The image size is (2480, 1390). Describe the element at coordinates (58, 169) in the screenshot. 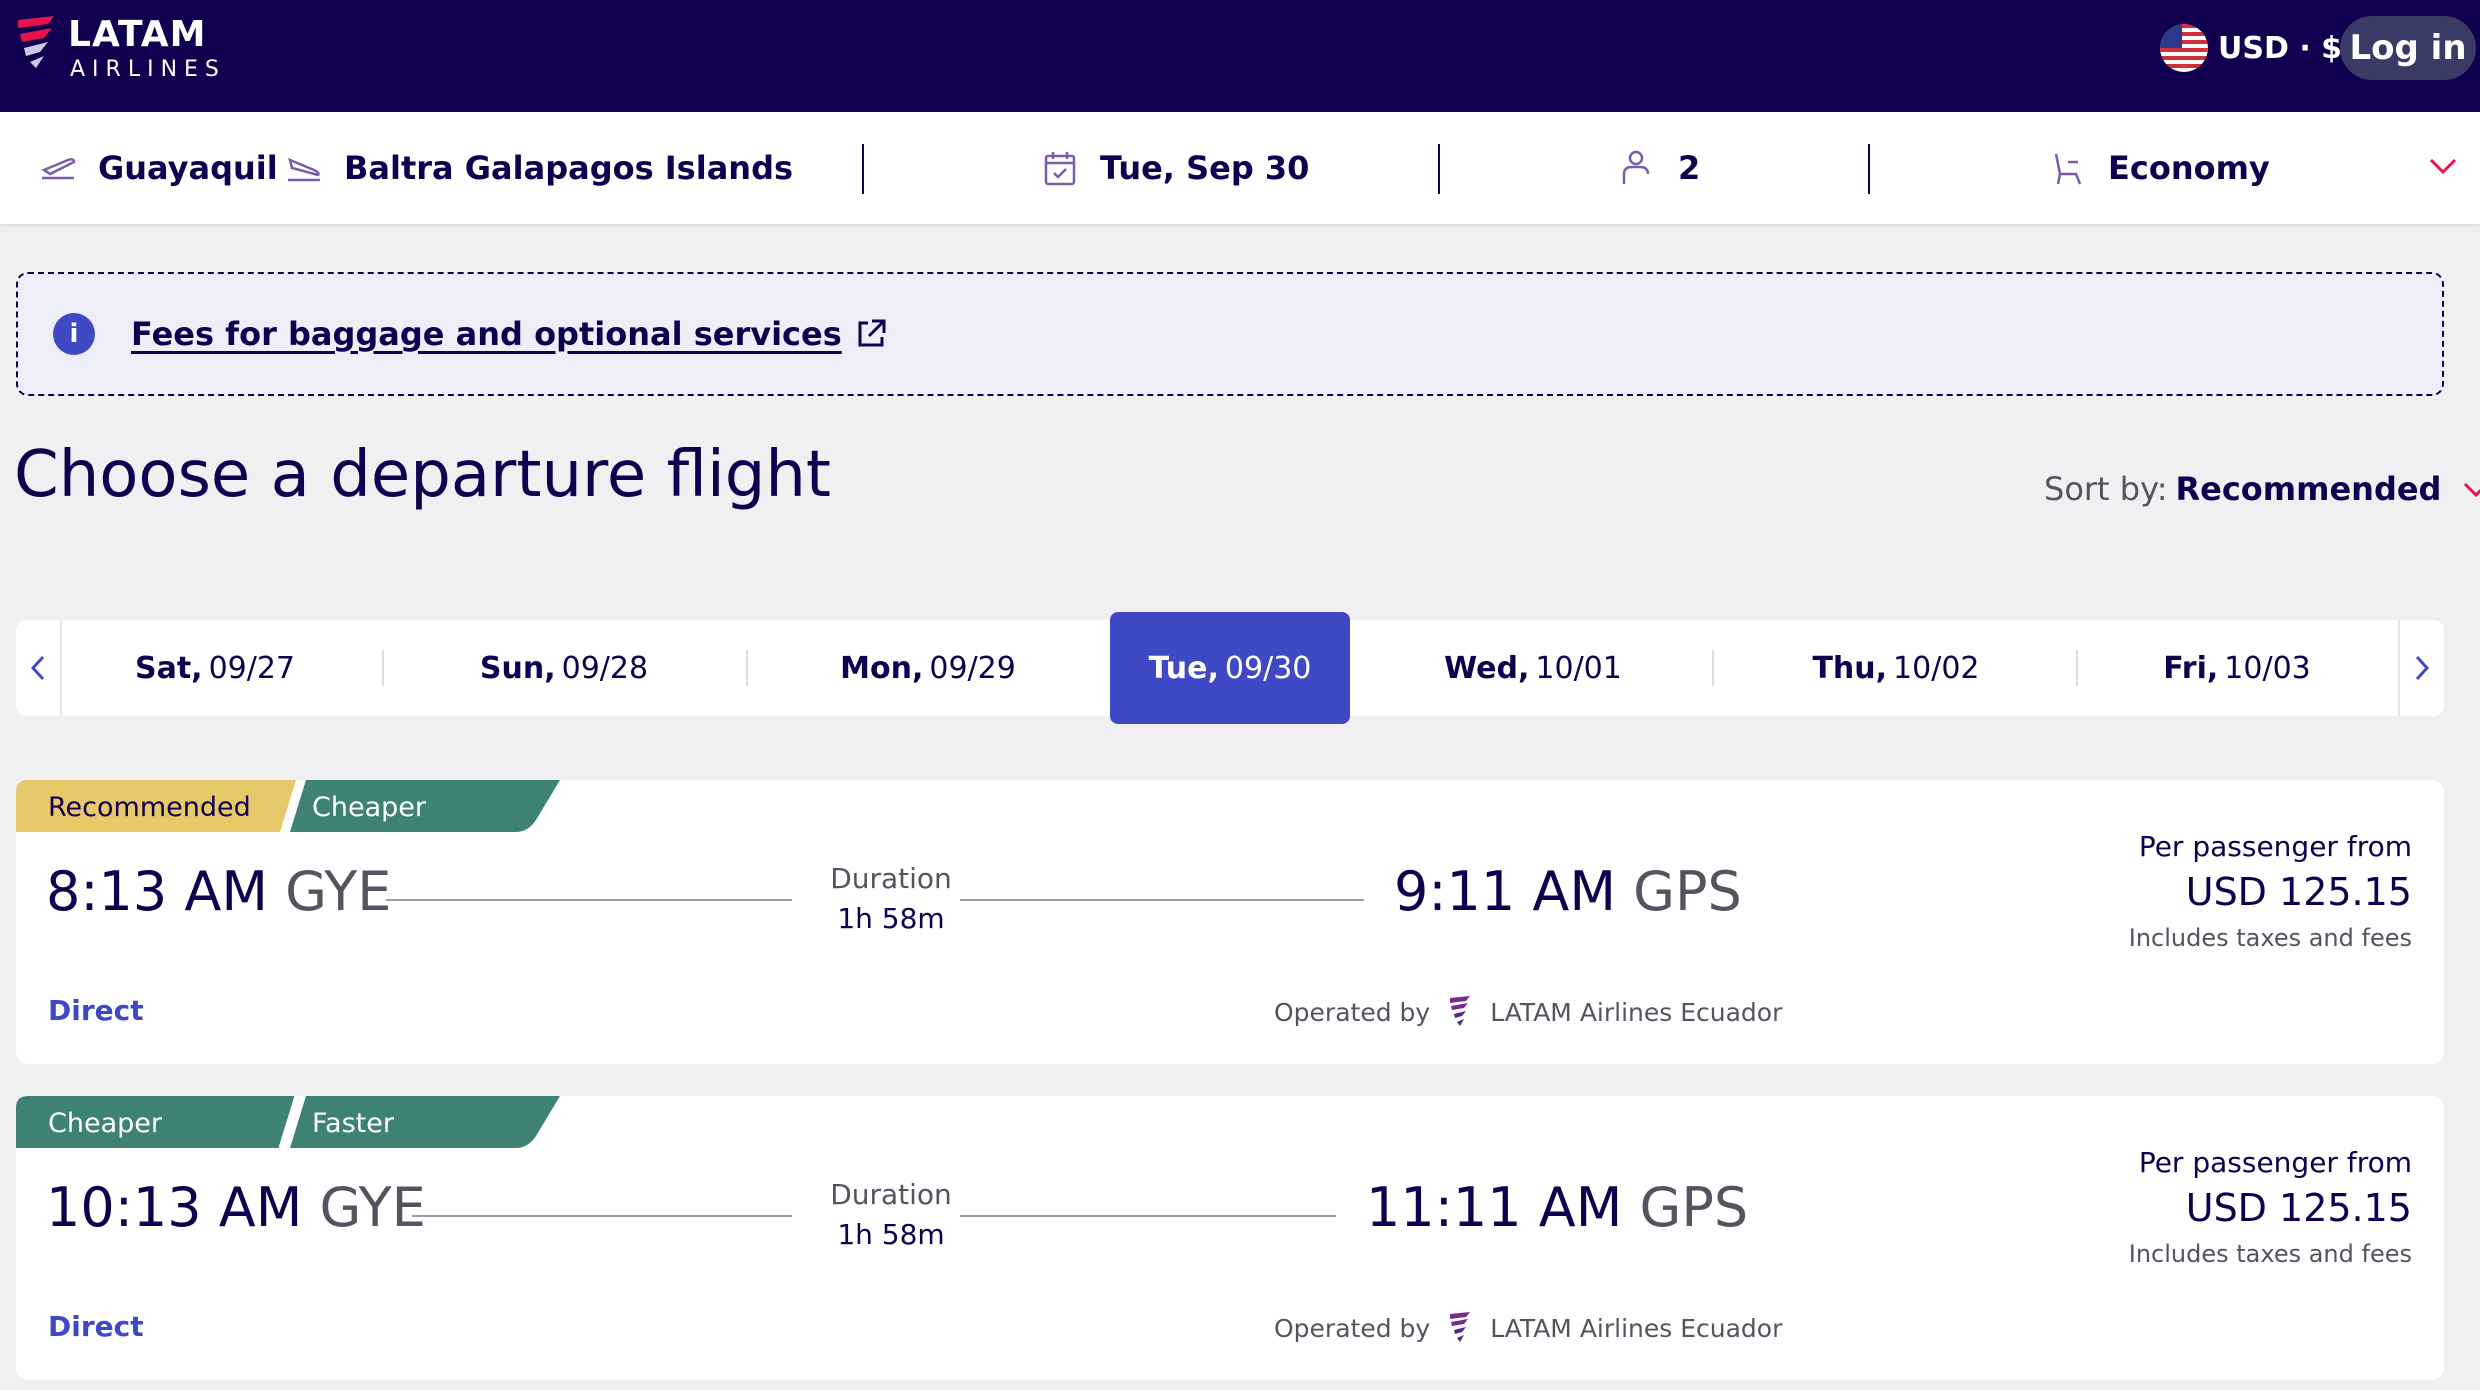

I see `takeoff-icon` at that location.